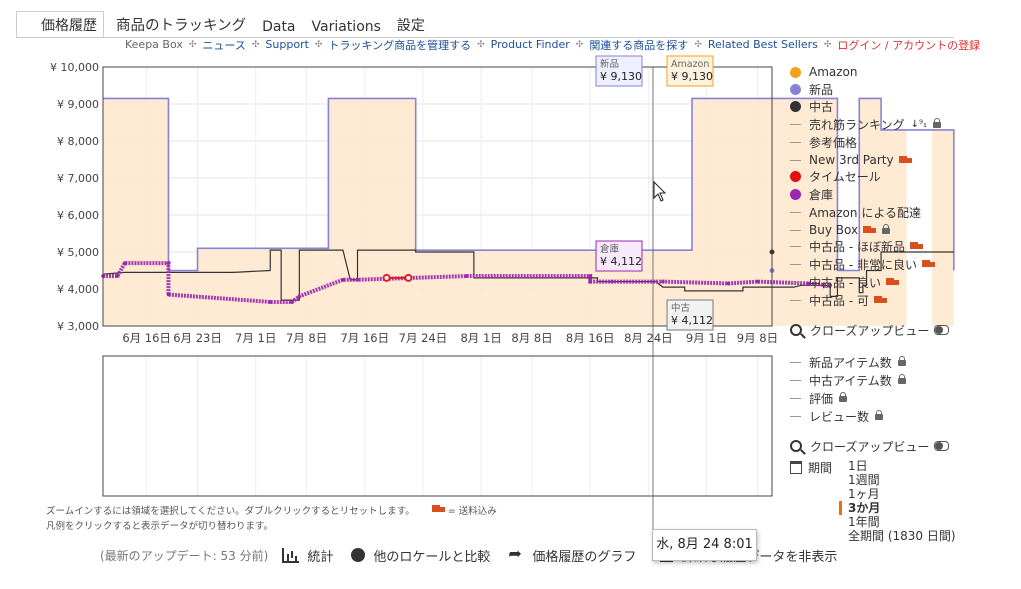  I want to click on period-option-1w: 1週間, so click(902, 480).